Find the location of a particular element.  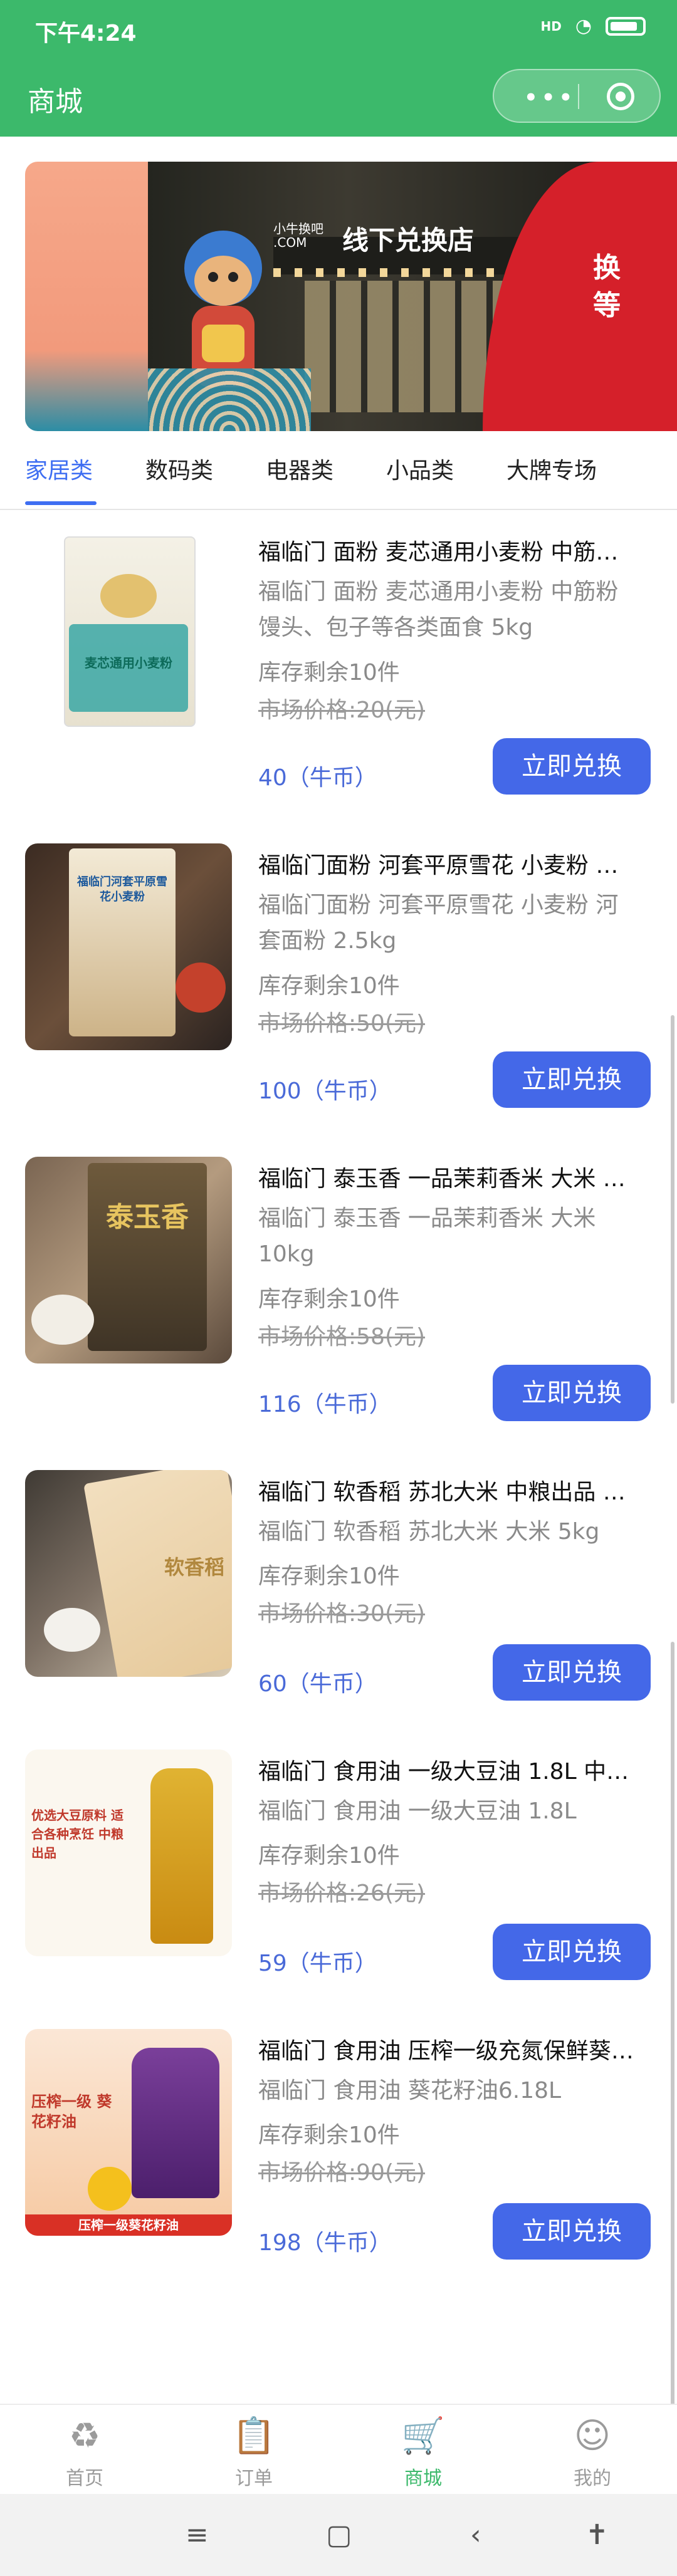

product-desc: 福临门 面粉 麦芯通用小麦粉 中筋粉 馒头、包子等各类面食 5kg is located at coordinates (438, 609).